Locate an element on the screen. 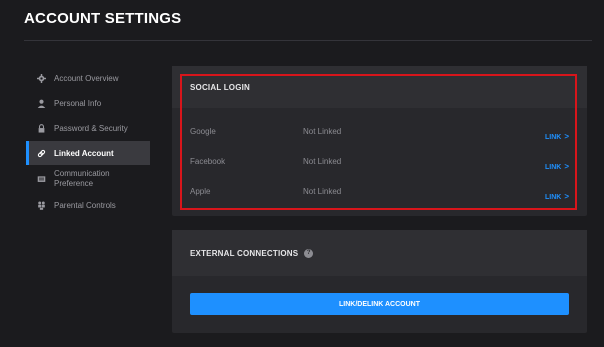  person-icon is located at coordinates (41, 103).